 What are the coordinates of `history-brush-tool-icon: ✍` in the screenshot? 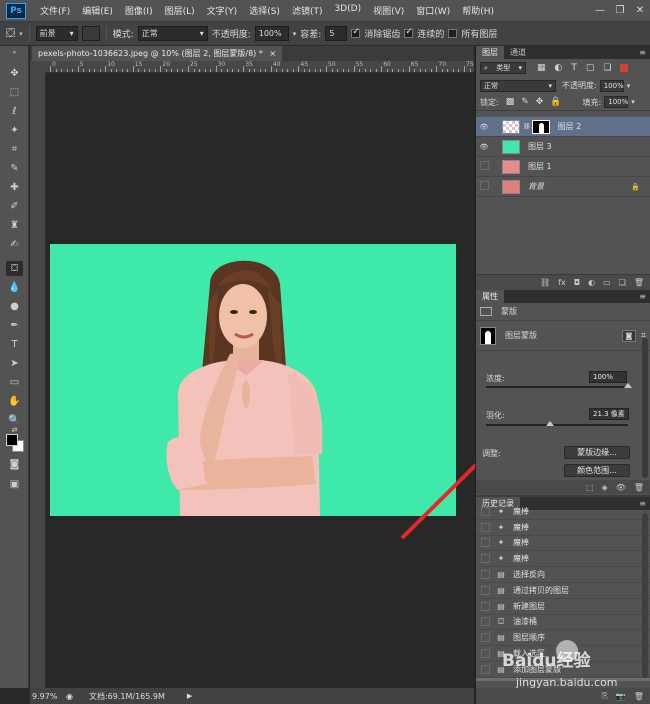 It's located at (14, 244).